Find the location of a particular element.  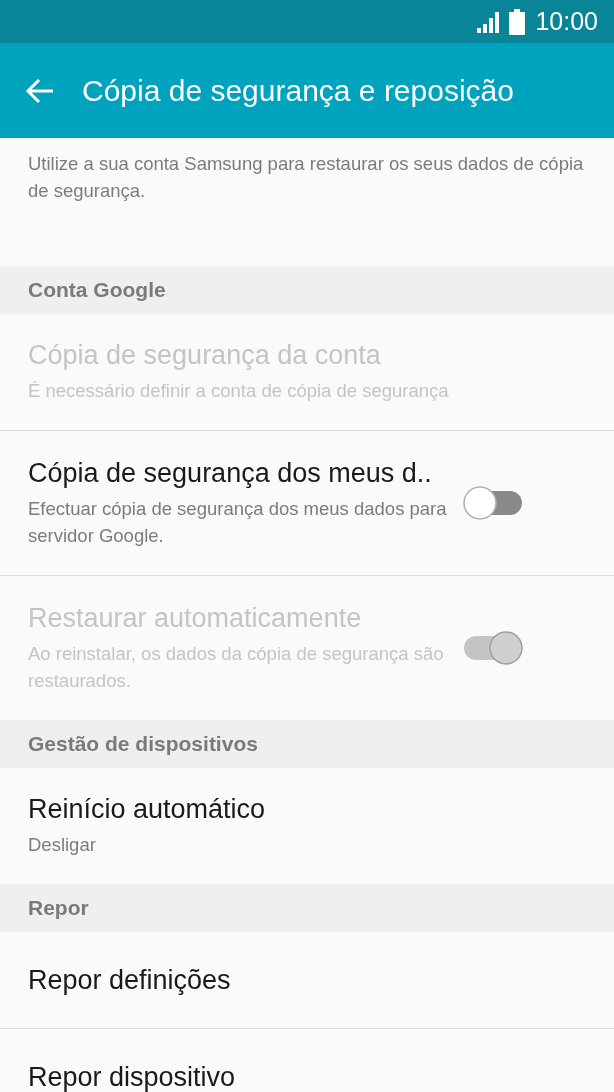

setting-title: Reinício automático is located at coordinates (147, 809).